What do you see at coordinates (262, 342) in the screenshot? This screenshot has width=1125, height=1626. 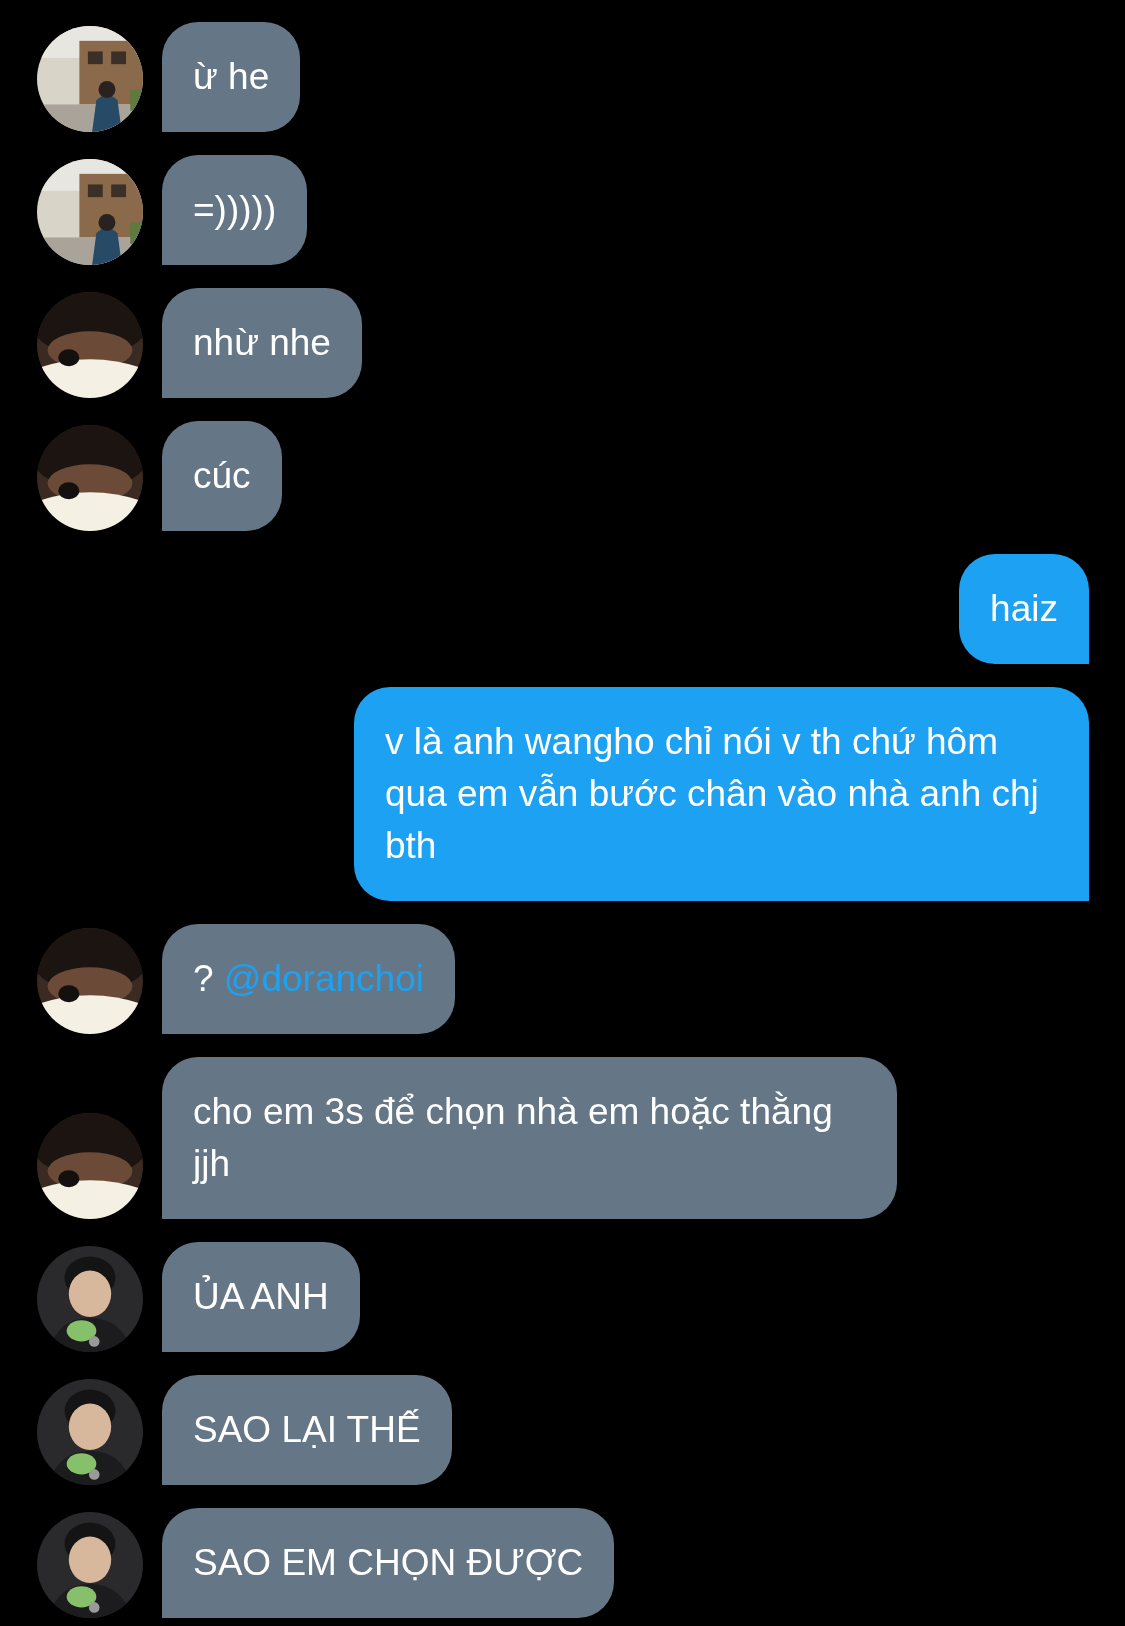 I see `message-text: nhừ nhe` at bounding box center [262, 342].